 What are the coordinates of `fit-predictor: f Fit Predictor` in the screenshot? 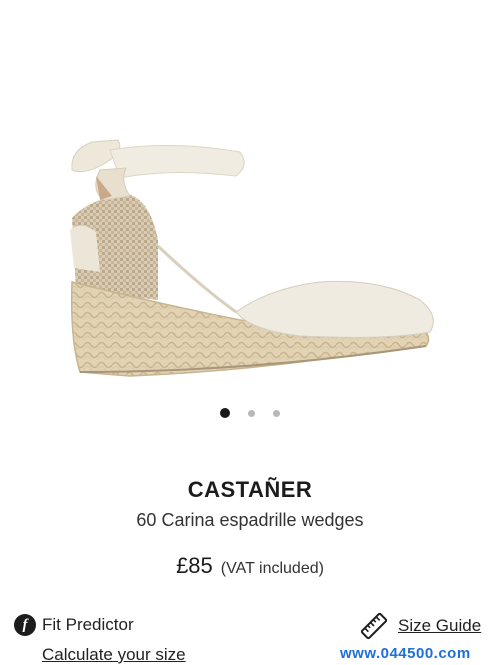 It's located at (74, 625).